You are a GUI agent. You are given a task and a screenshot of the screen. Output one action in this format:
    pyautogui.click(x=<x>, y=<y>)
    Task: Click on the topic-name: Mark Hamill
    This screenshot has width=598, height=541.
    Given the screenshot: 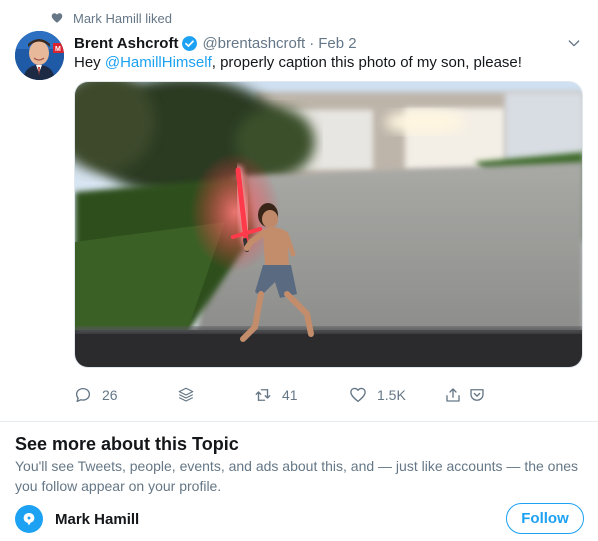 What is the action you would take?
    pyautogui.click(x=97, y=519)
    